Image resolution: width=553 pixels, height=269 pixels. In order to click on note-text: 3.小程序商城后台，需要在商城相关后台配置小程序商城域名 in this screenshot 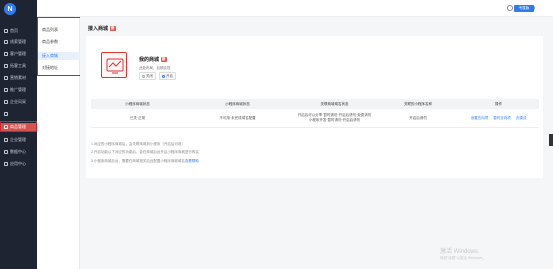, I will do `click(138, 160)`.